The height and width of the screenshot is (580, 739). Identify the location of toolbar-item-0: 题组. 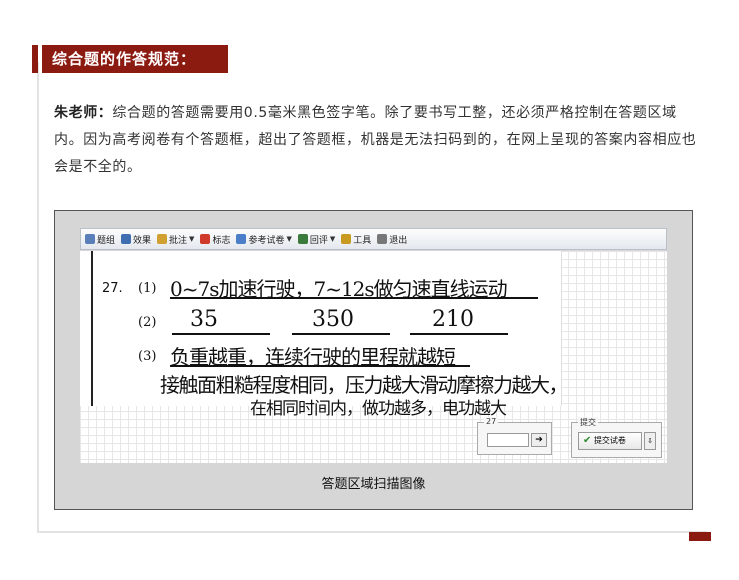
(100, 239).